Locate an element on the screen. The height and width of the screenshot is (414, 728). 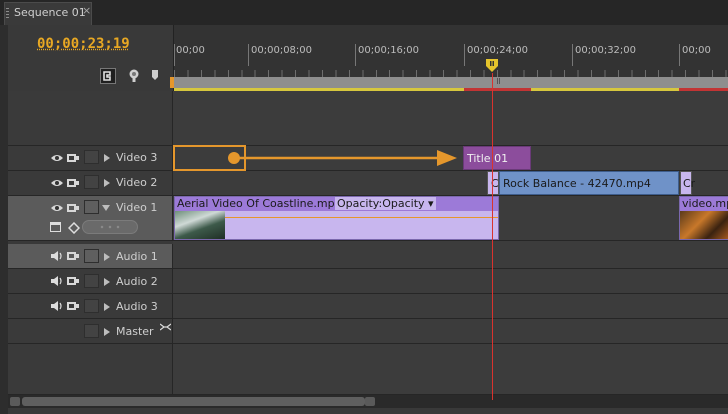
tab-bar is located at coordinates (364, 12).